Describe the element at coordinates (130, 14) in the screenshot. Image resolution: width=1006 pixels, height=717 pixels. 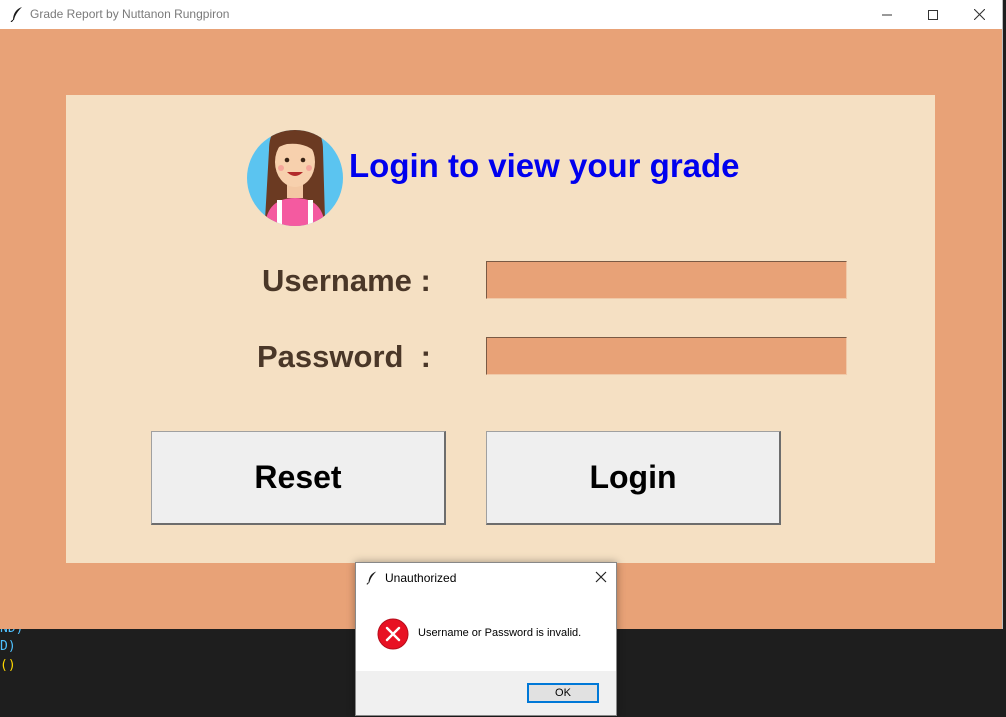
I see `window-title: Grade Report by Nuttanon Rungpiron` at that location.